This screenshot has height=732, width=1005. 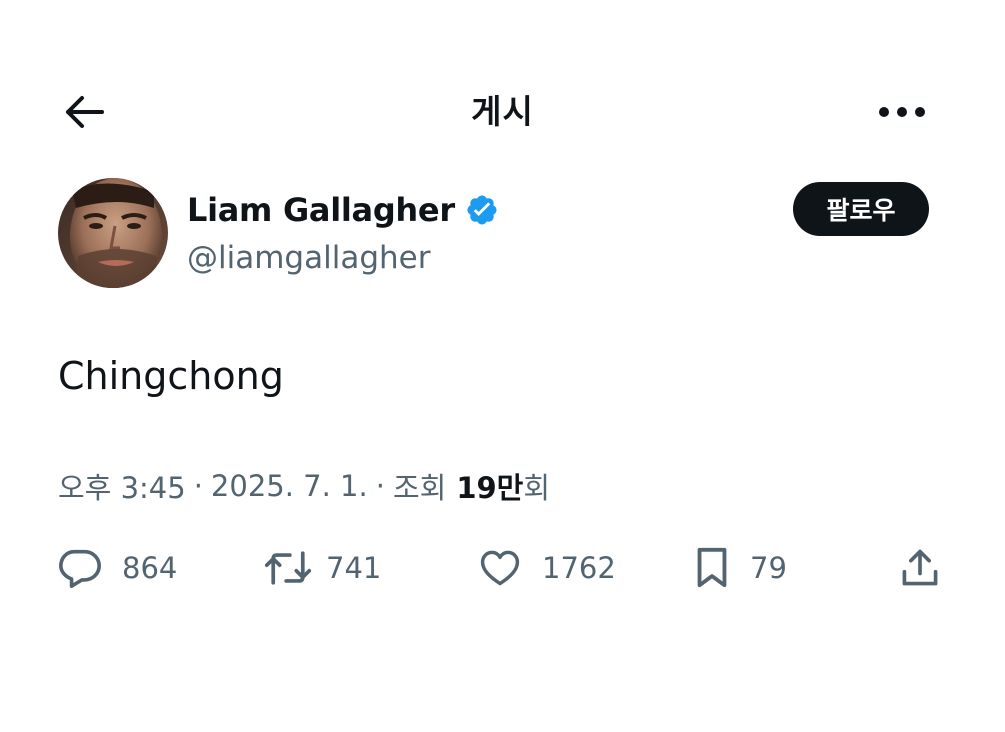 What do you see at coordinates (490, 488) in the screenshot?
I see `views-count: 19만` at bounding box center [490, 488].